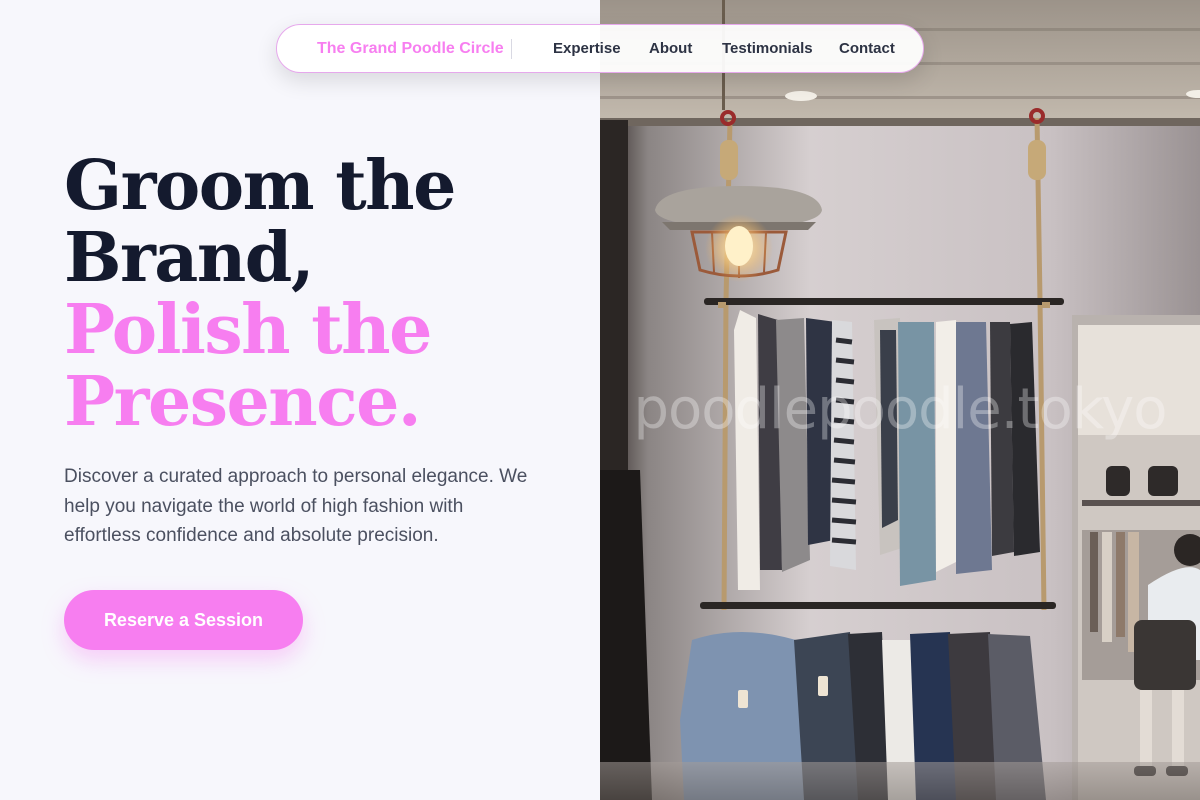  What do you see at coordinates (260, 186) in the screenshot?
I see `hero-title-line-1: Groom the` at bounding box center [260, 186].